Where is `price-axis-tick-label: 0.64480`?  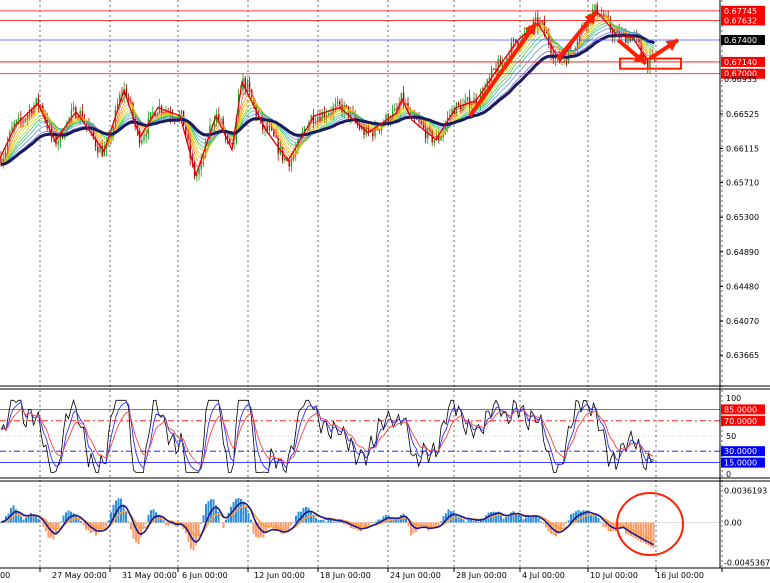 price-axis-tick-label: 0.64480 is located at coordinates (742, 286).